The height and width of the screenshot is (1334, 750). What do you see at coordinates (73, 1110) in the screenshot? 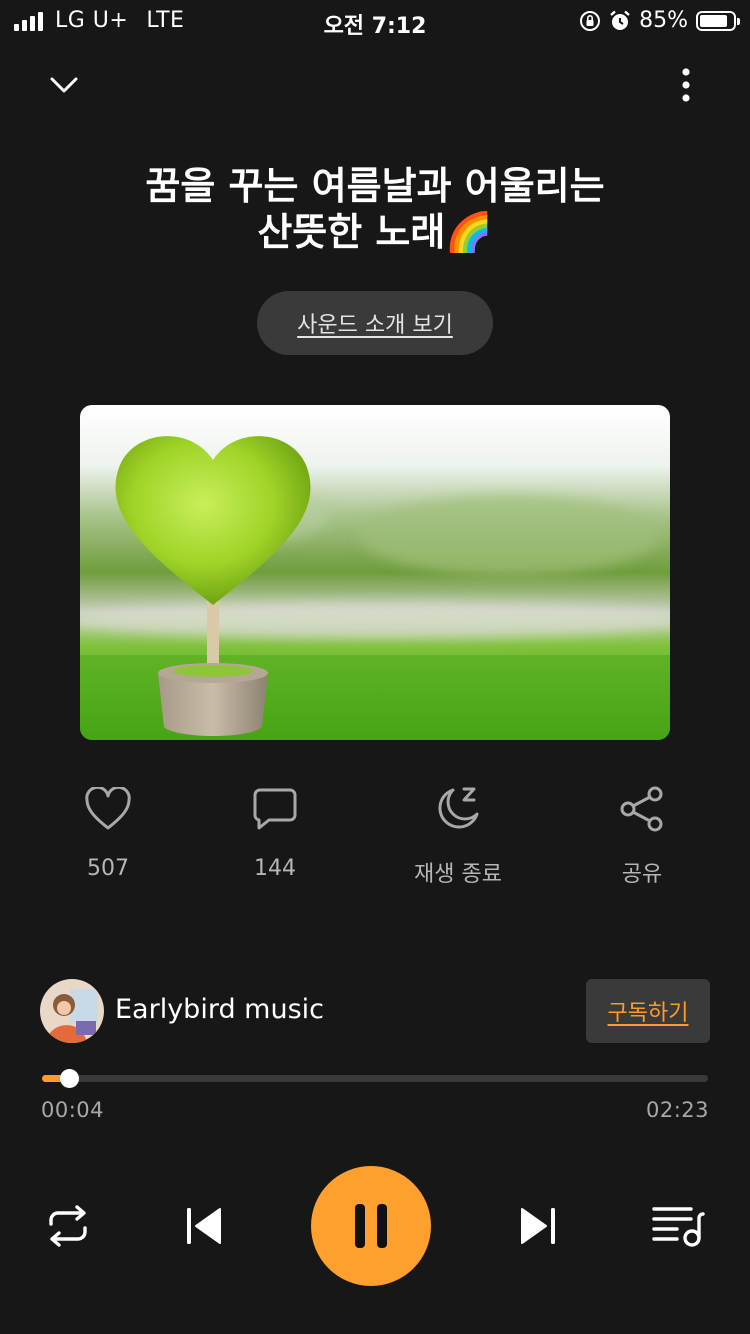
I see `elapsed-time: 00:04` at bounding box center [73, 1110].